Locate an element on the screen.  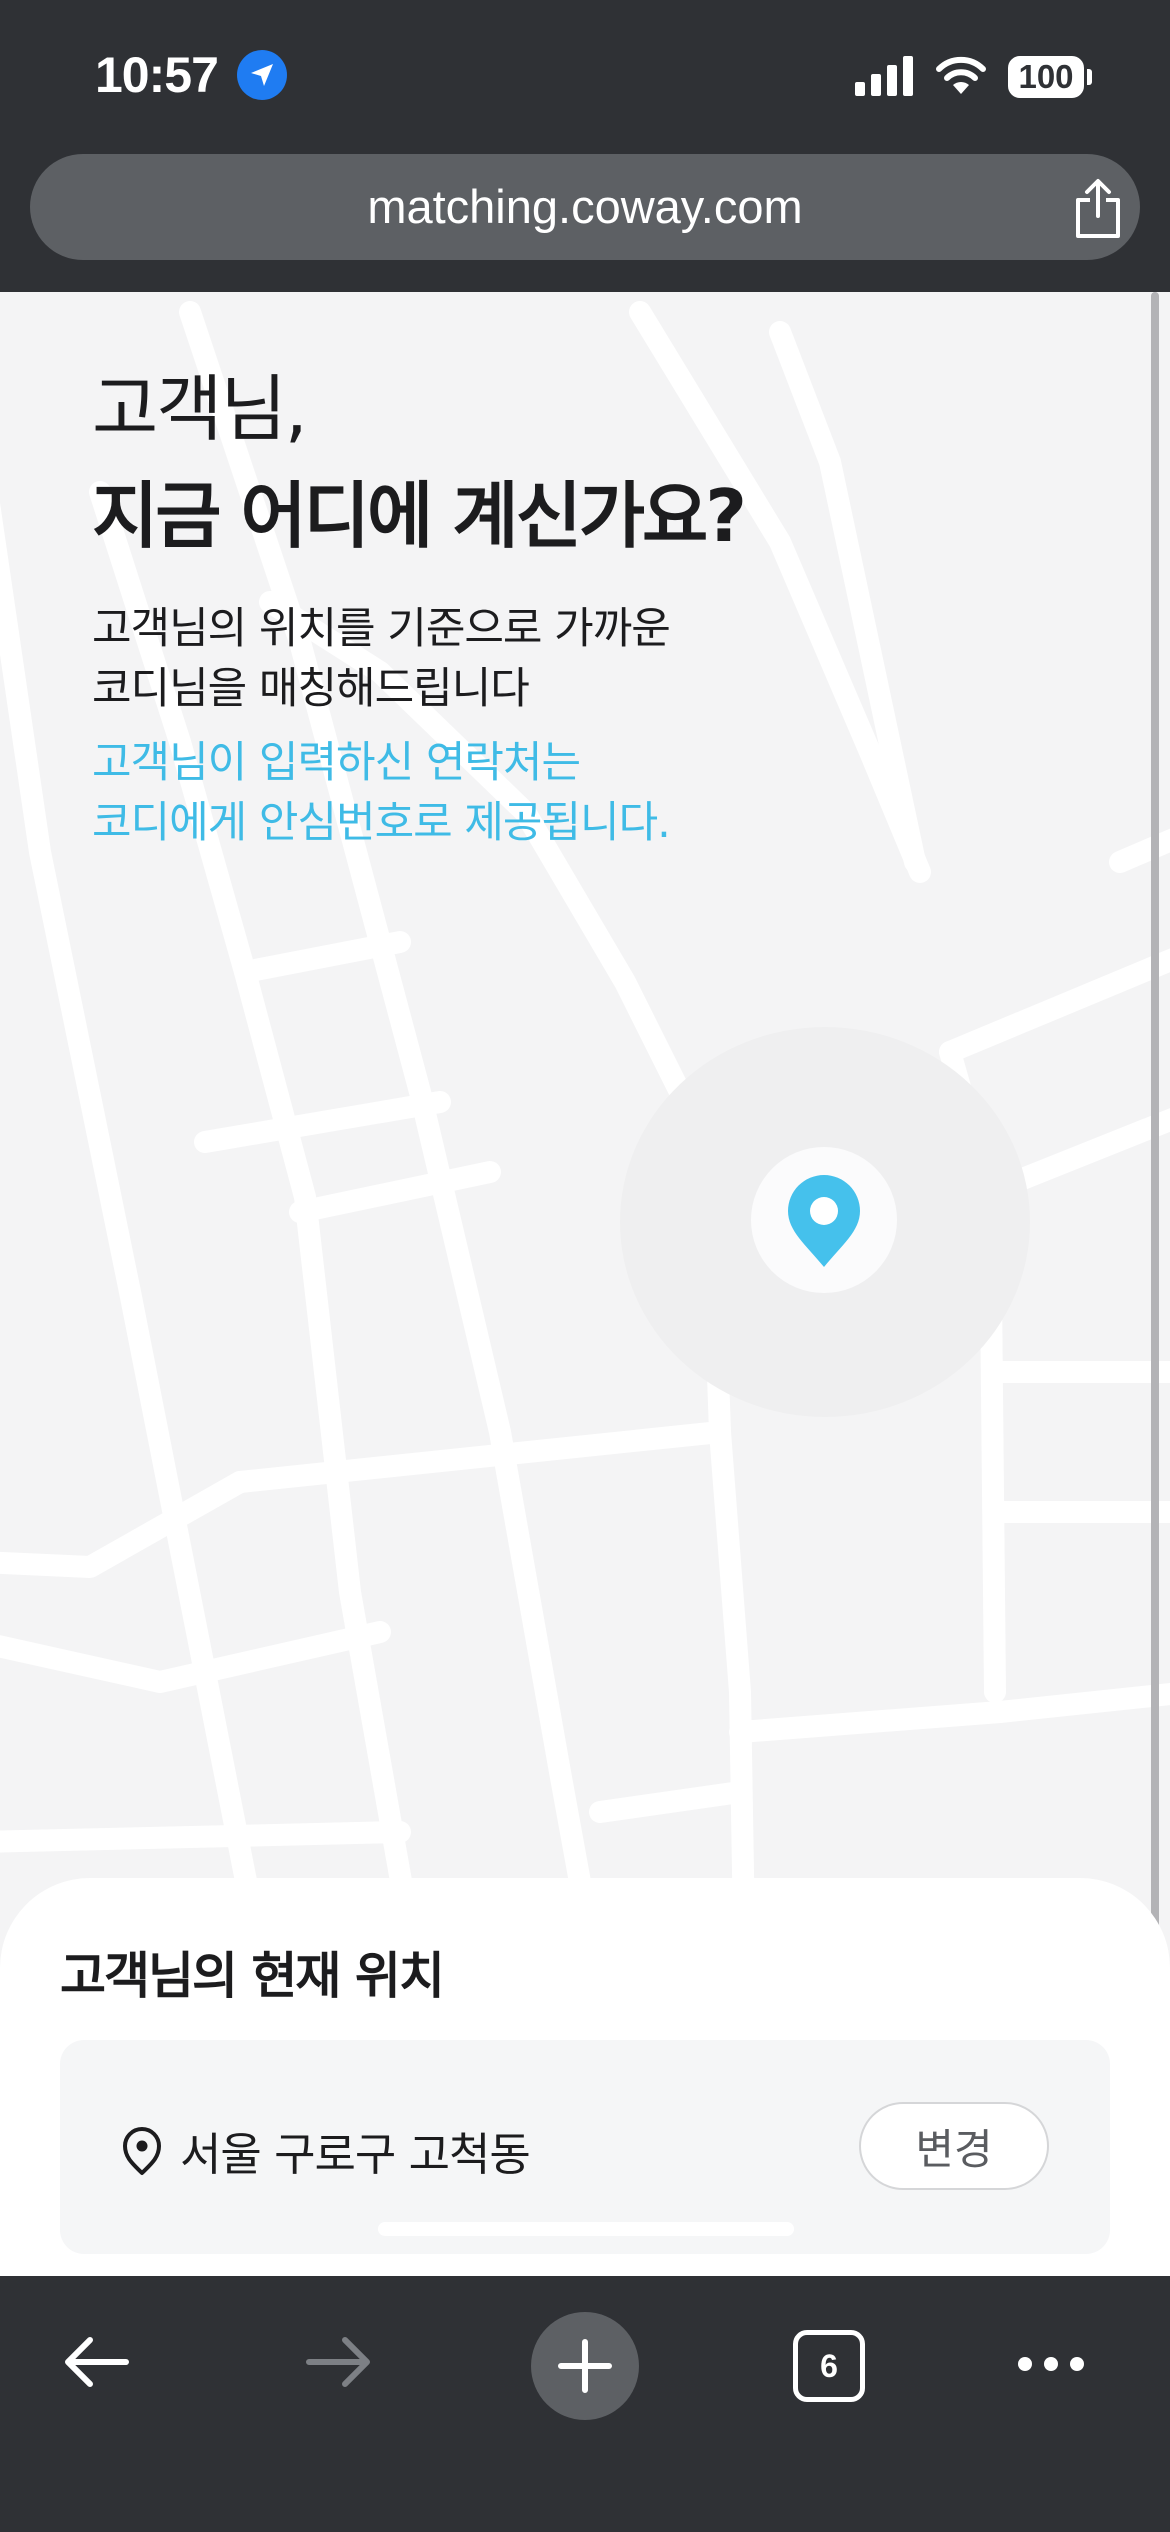
page-title-question: 지금 어디에 계신가요? is located at coordinates (419, 516).